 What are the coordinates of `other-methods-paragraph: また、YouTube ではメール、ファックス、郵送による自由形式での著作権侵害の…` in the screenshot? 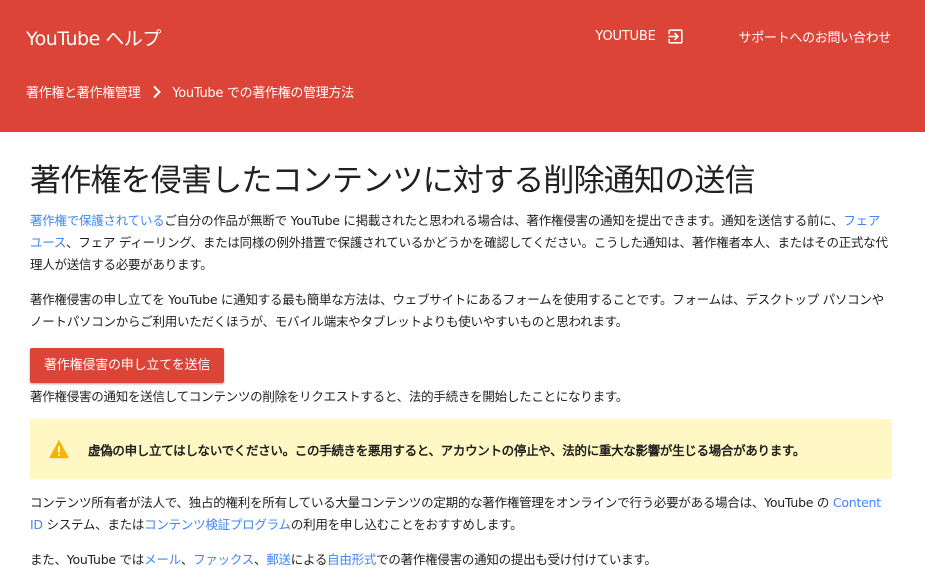 It's located at (343, 559).